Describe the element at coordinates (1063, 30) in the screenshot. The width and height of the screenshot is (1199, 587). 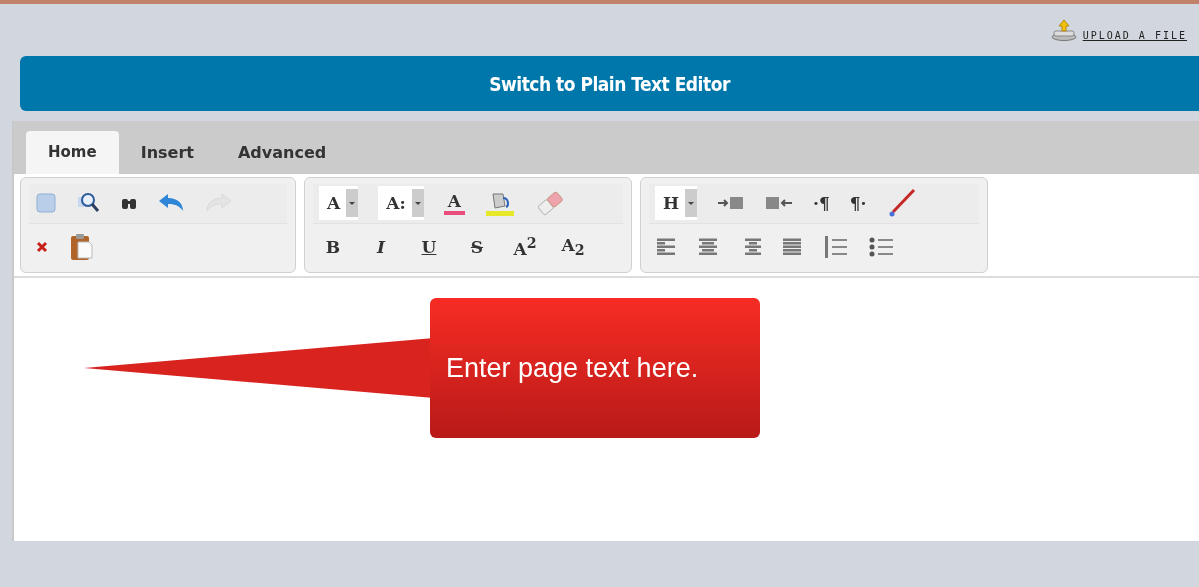
I see `upload-icon` at that location.